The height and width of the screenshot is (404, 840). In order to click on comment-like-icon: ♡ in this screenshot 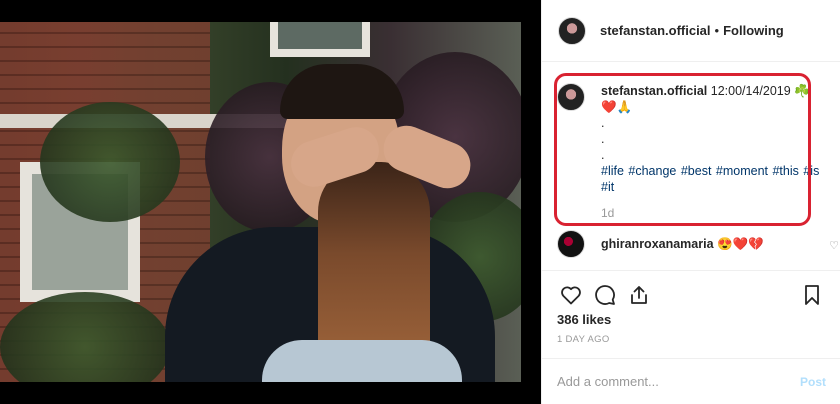, I will do `click(834, 245)`.